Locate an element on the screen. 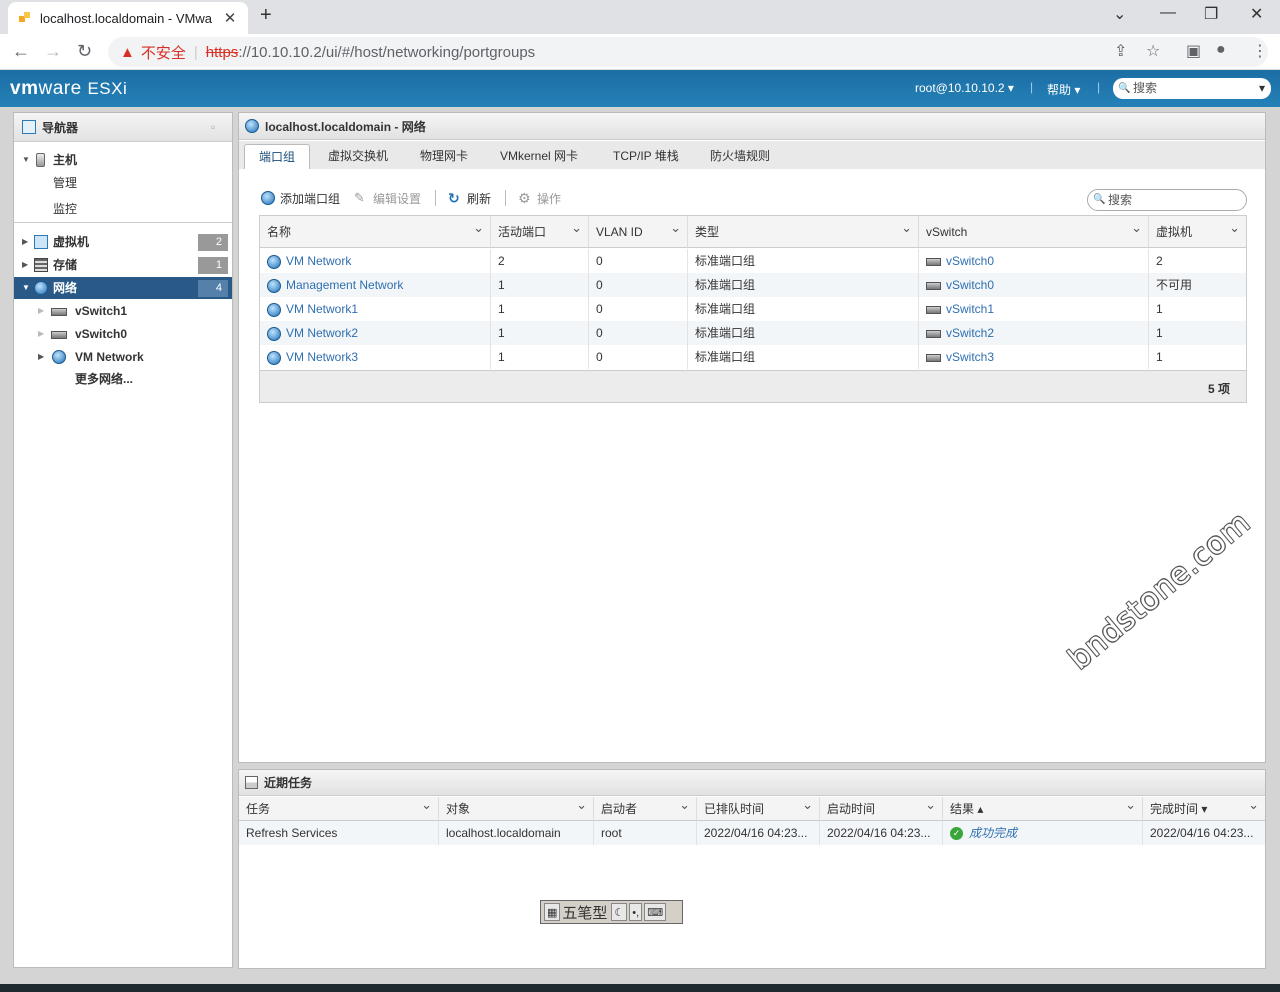 This screenshot has height=992, width=1280. edit-settings-button: ✎ 编辑设置 is located at coordinates (387, 198).